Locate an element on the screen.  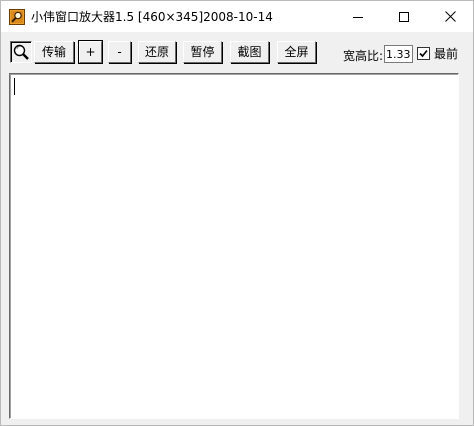
magnifier-button is located at coordinates (21, 52).